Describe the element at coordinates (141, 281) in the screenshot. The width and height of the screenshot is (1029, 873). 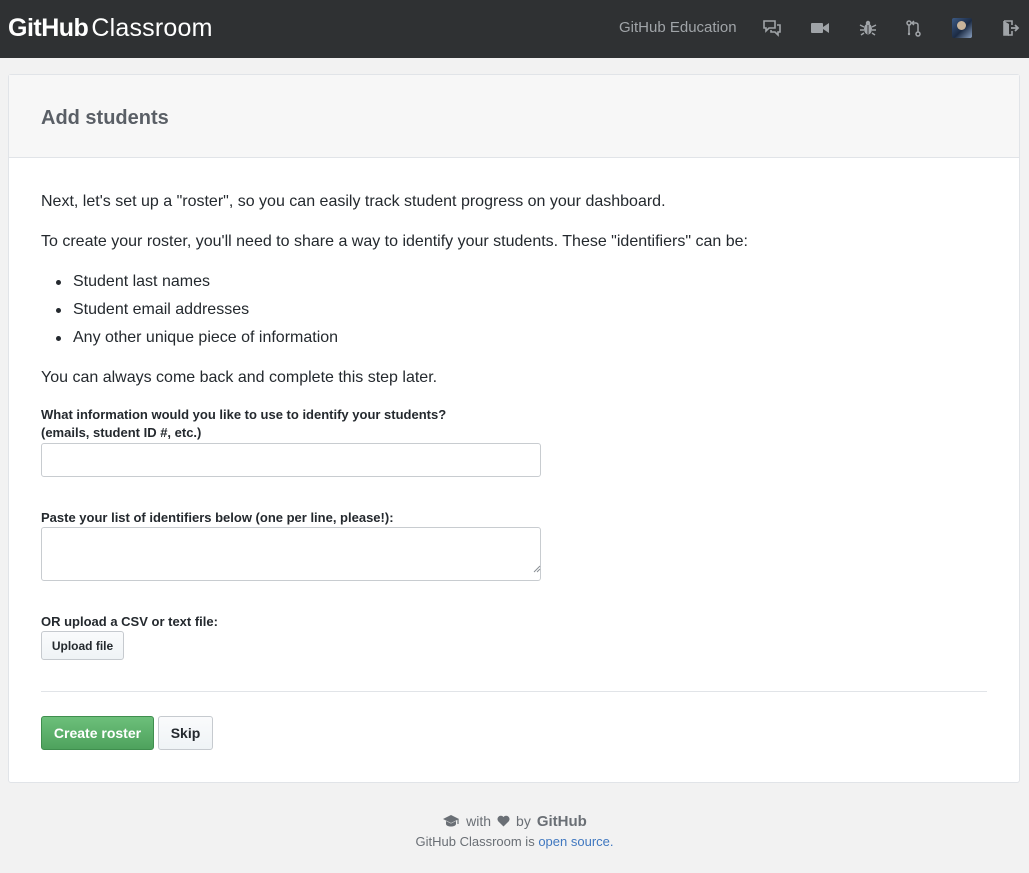
I see `list-item: Student last names` at that location.